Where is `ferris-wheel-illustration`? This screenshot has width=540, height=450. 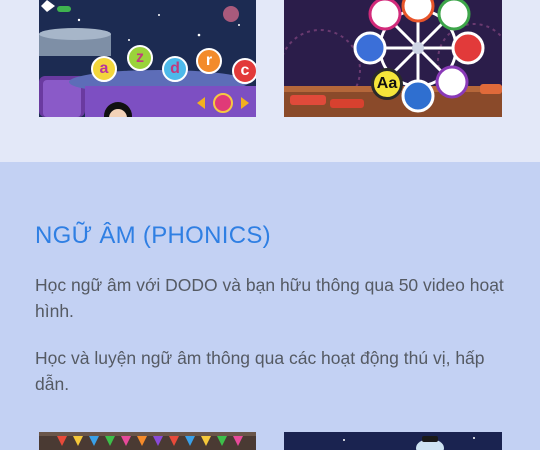
ferris-wheel-illustration is located at coordinates (393, 58).